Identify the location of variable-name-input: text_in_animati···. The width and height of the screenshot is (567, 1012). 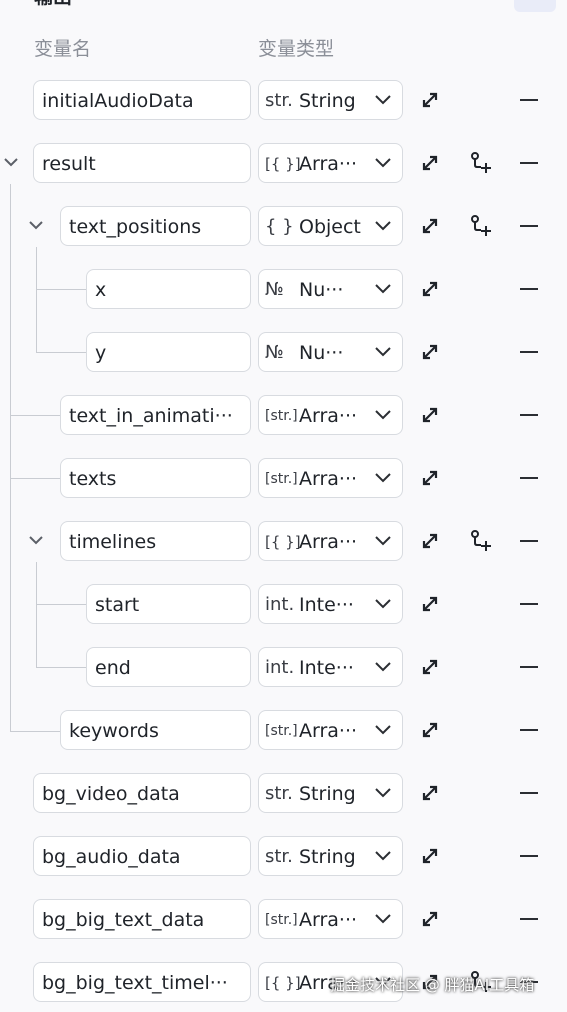
(155, 415).